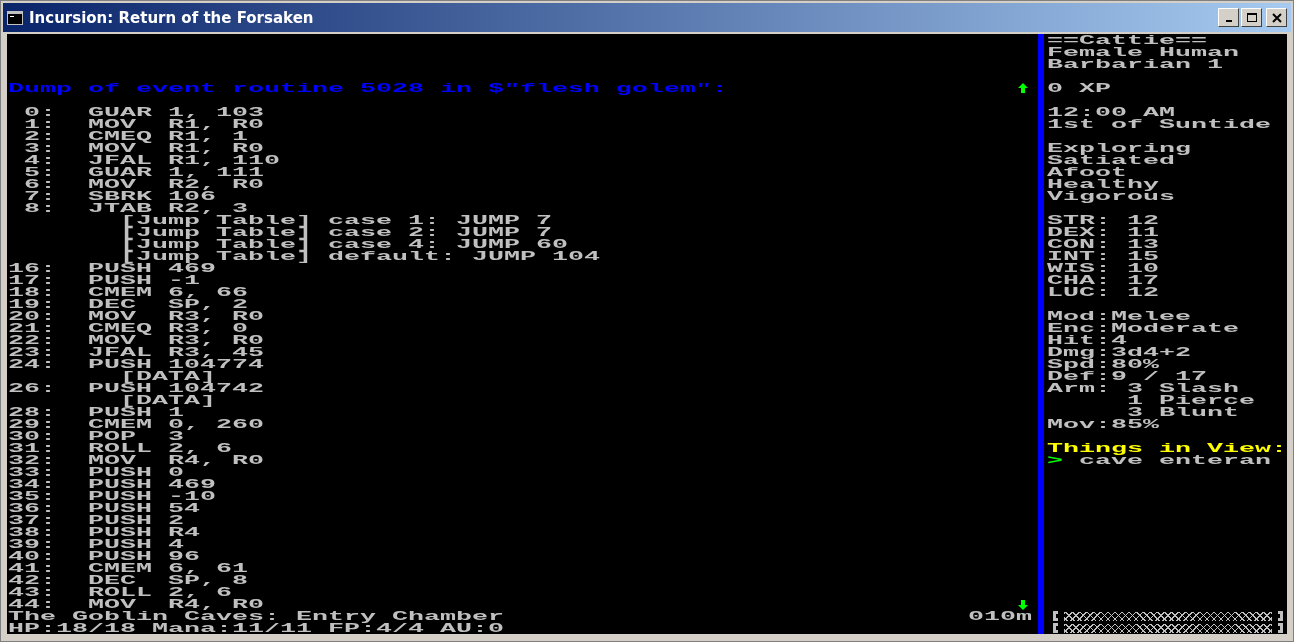 Image resolution: width=1294 pixels, height=642 pixels. I want to click on character-info: Mod:Melee, so click(1119, 316).